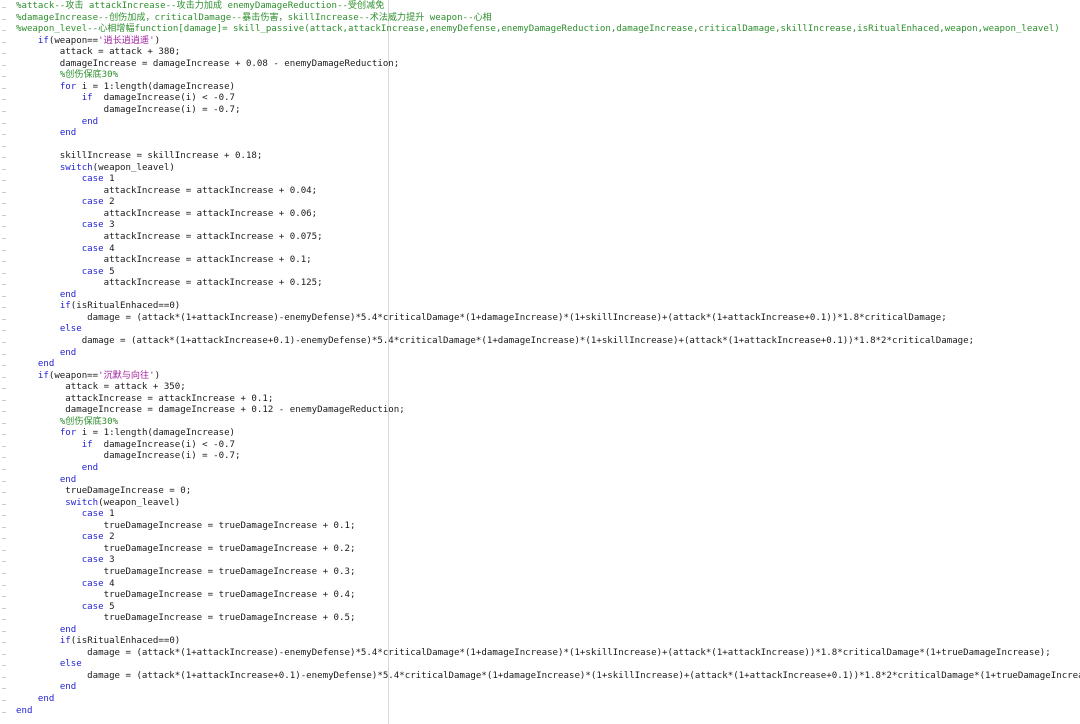 This screenshot has height=724, width=1080. What do you see at coordinates (109, 583) in the screenshot?
I see `code-token-plain: 4` at bounding box center [109, 583].